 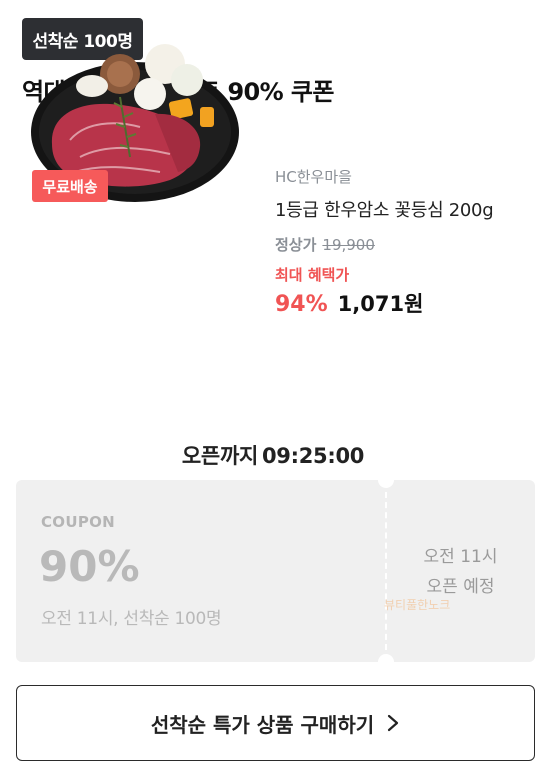 What do you see at coordinates (312, 275) in the screenshot?
I see `max-benefit-label: 최대 혜택가` at bounding box center [312, 275].